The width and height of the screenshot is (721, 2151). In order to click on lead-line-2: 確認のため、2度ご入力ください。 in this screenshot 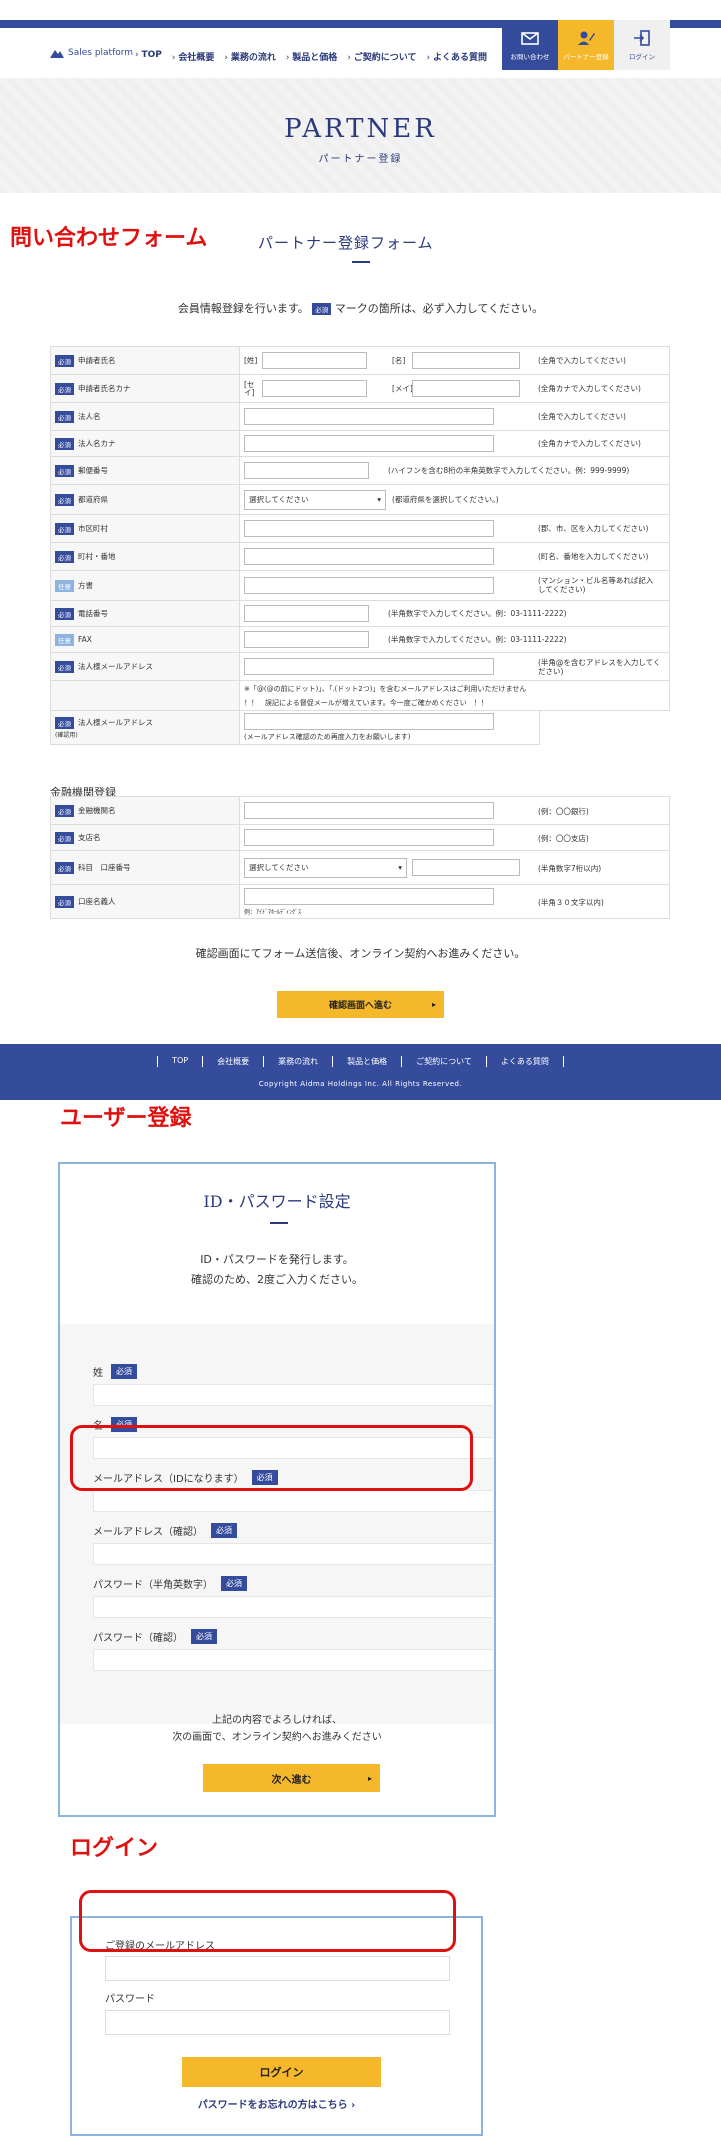, I will do `click(277, 1279)`.